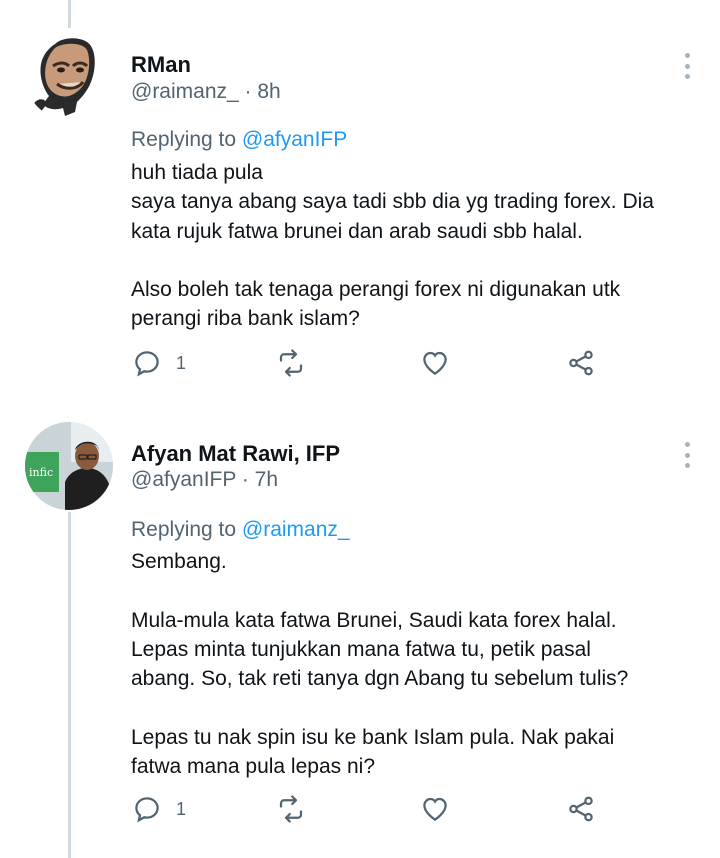 The image size is (720, 858). I want to click on handle-and-time: @raimanz_ · 8h, so click(206, 92).